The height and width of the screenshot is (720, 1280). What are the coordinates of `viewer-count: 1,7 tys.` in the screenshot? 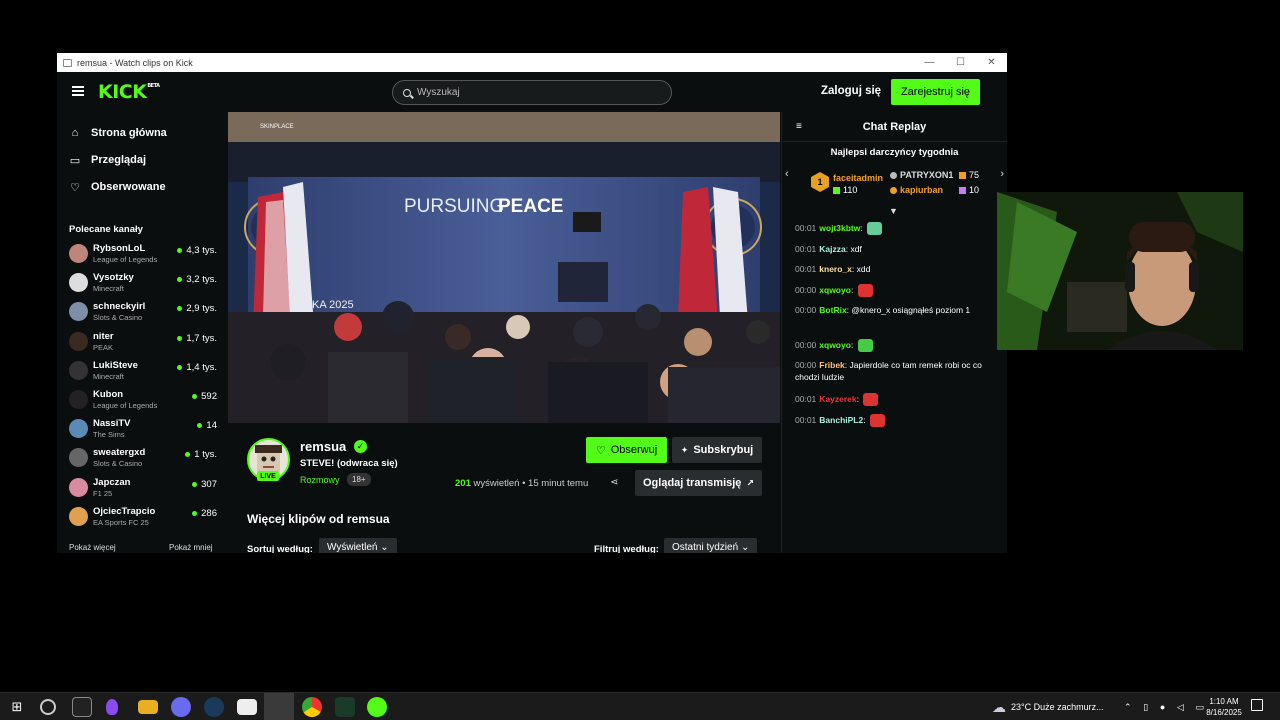 It's located at (197, 338).